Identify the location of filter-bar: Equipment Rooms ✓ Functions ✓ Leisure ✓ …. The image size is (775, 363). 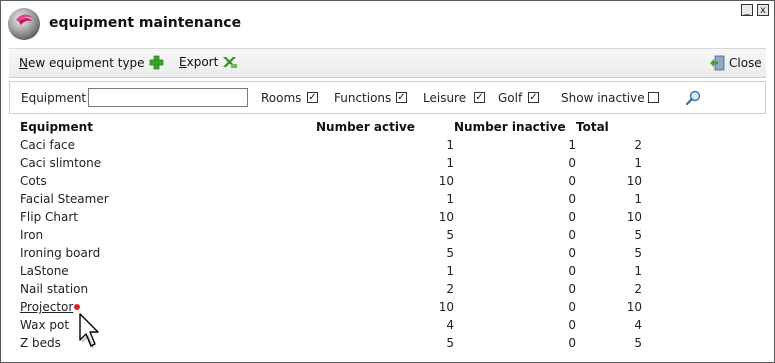
(387, 97).